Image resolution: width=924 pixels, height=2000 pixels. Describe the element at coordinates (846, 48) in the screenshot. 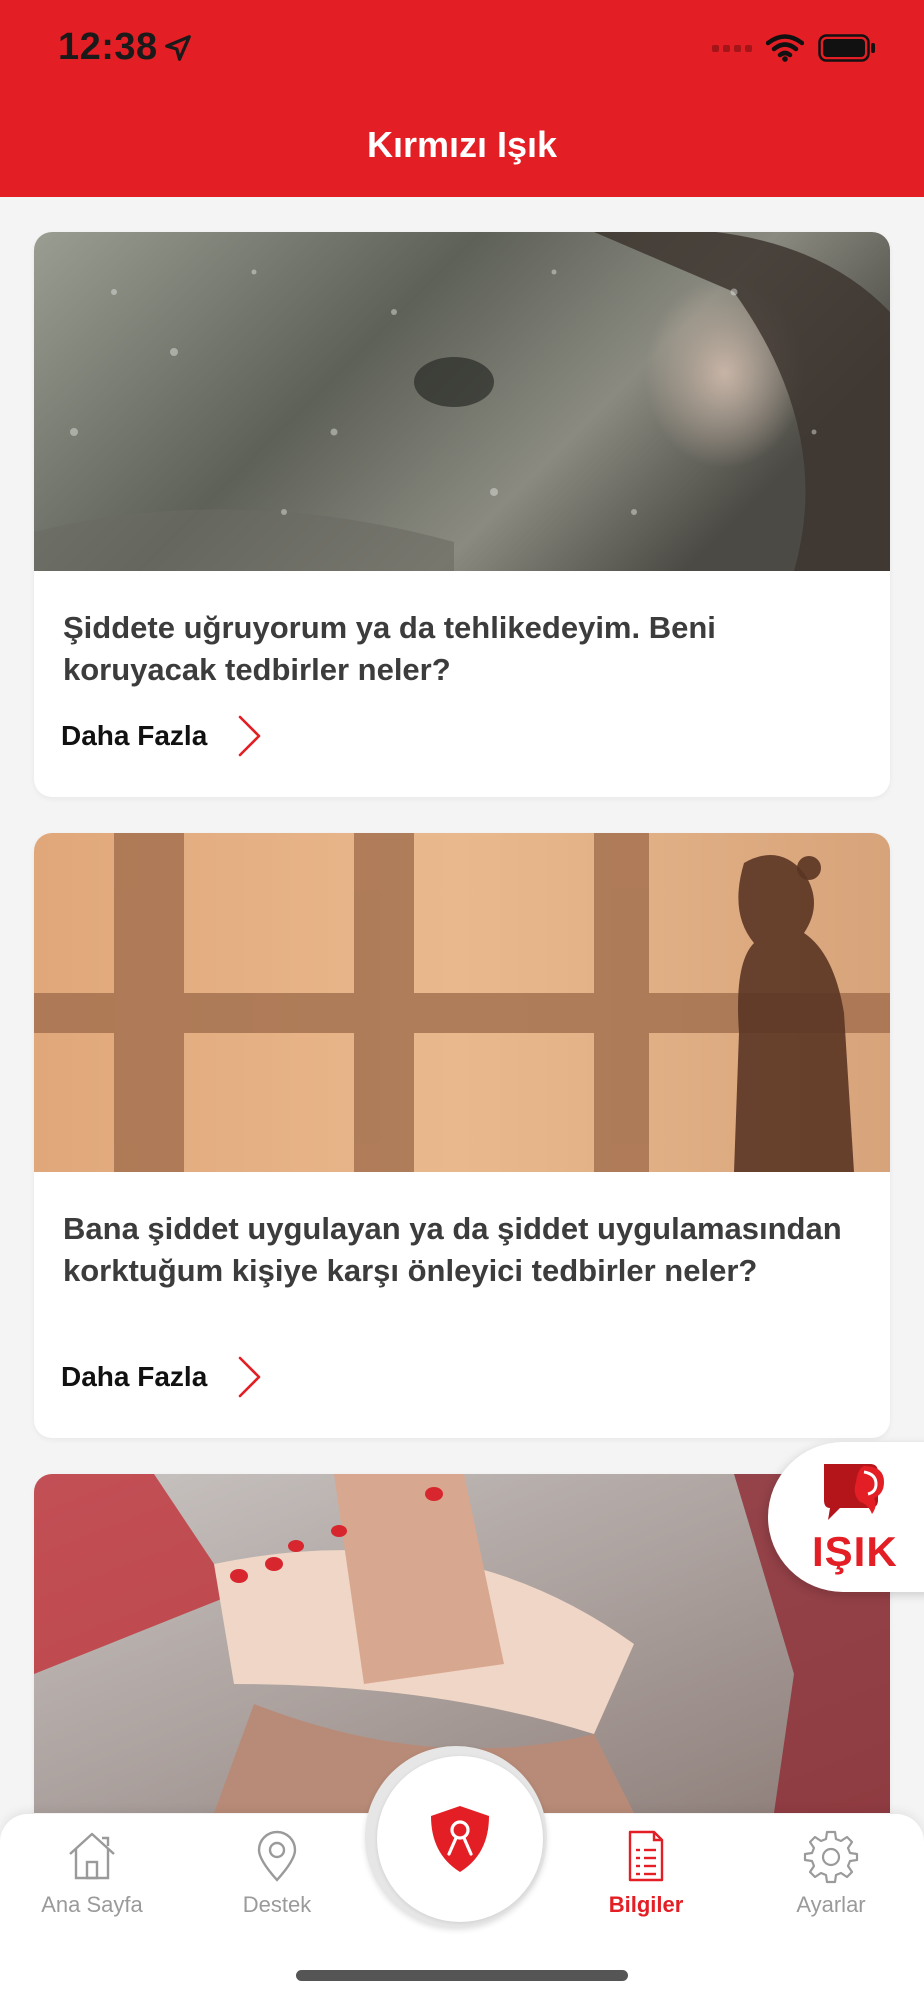

I see `battery-icon` at that location.